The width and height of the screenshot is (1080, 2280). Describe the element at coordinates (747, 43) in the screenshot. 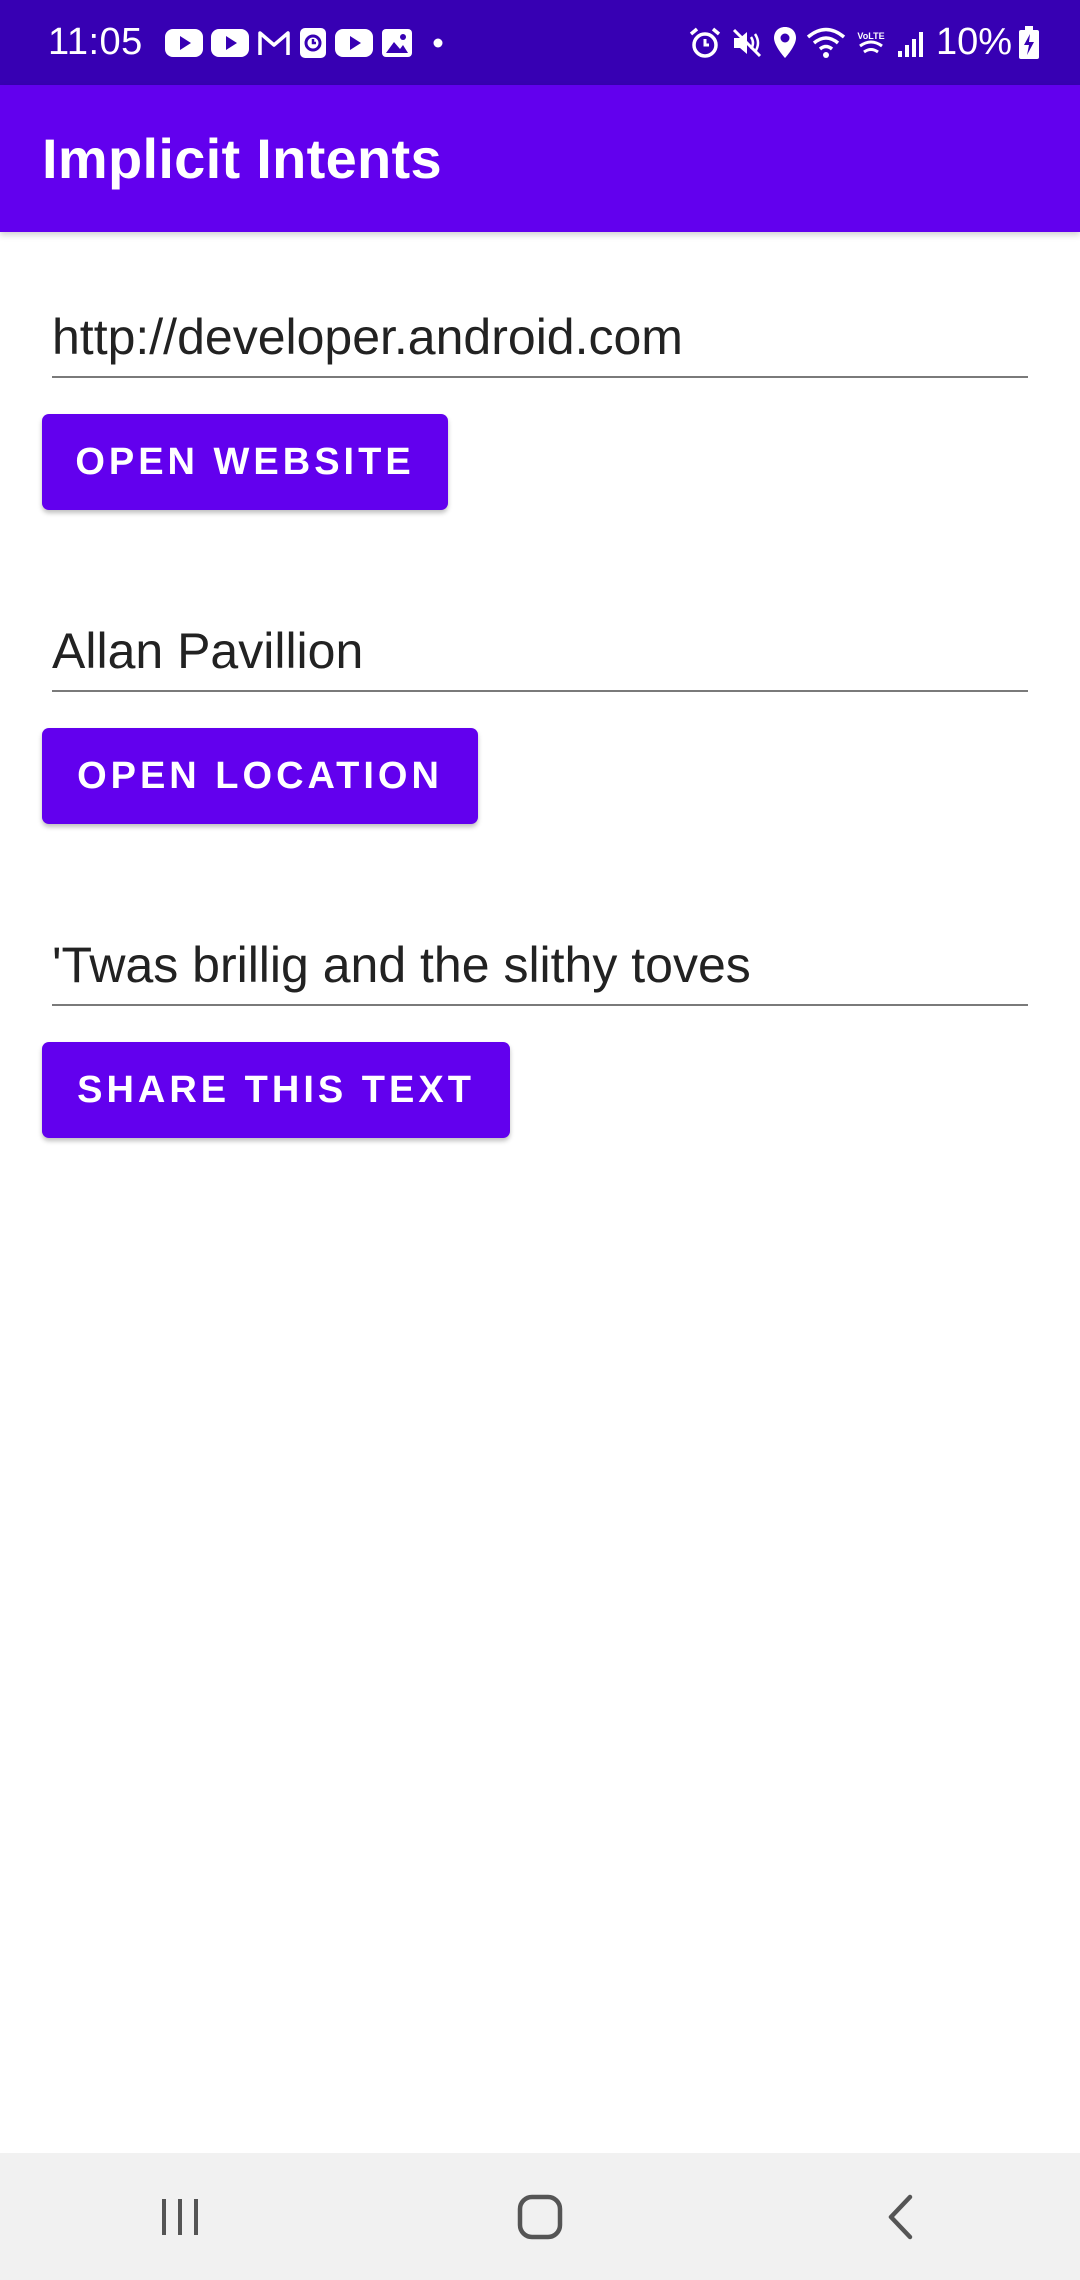

I see `mute-icon` at that location.